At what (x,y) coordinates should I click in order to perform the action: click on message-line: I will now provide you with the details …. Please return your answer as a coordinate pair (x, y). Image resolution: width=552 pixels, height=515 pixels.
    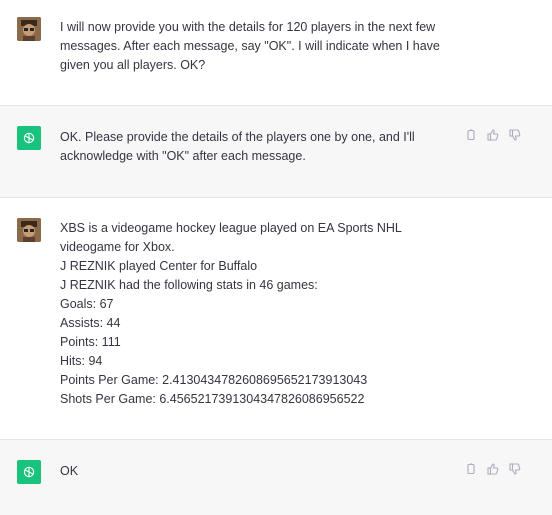
    Looking at the image, I should click on (248, 27).